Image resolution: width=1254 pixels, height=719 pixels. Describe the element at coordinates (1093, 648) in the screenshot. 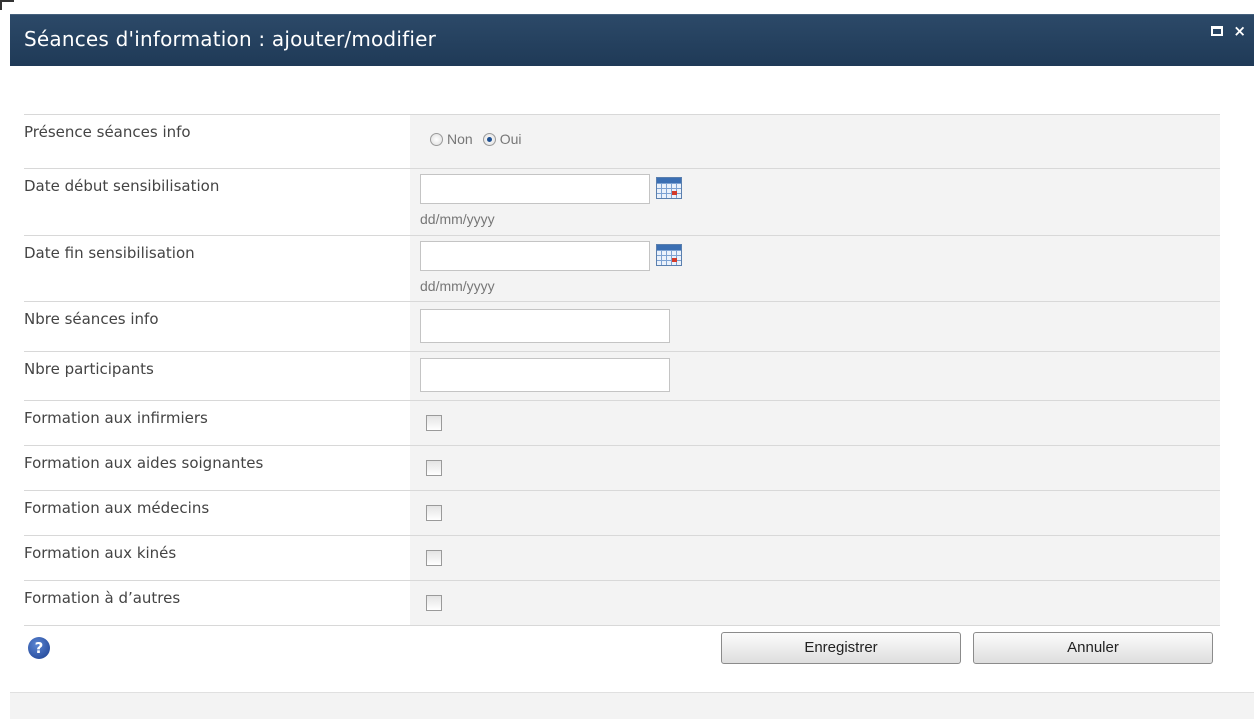

I see `cancel-button: Annuler` at that location.